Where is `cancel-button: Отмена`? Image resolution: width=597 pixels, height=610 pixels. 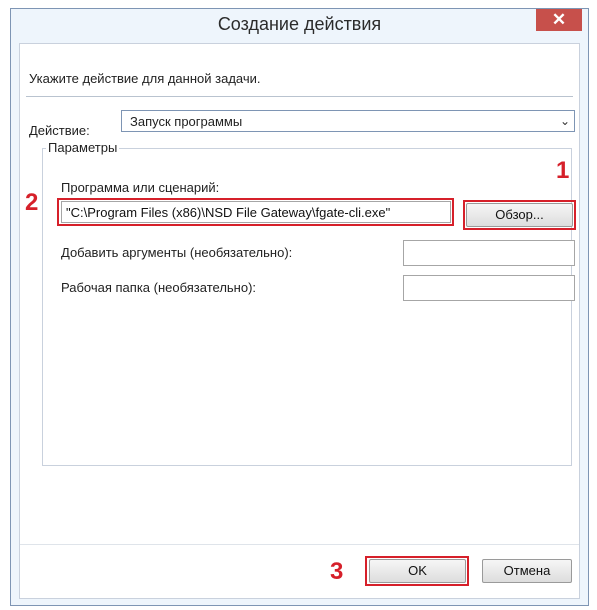 cancel-button: Отмена is located at coordinates (527, 571).